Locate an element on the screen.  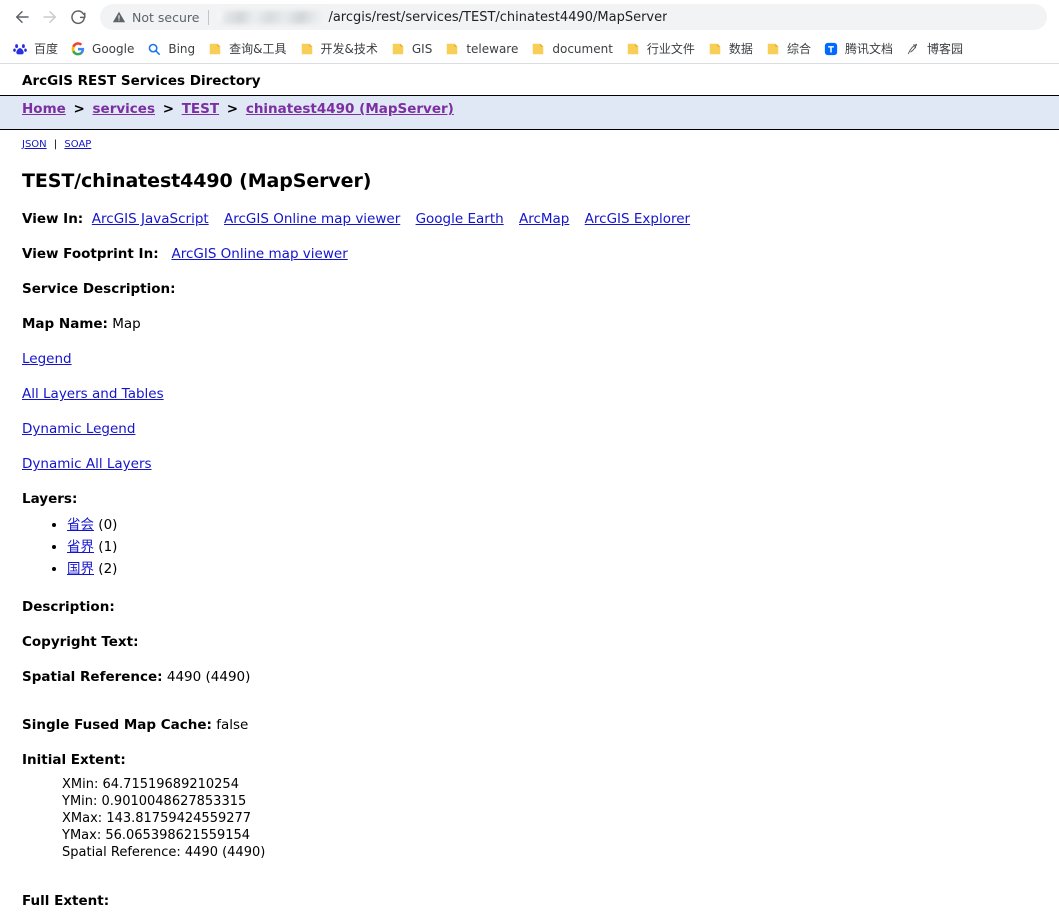
bookmark-tencent-docs: 腾讯文档 is located at coordinates (858, 49).